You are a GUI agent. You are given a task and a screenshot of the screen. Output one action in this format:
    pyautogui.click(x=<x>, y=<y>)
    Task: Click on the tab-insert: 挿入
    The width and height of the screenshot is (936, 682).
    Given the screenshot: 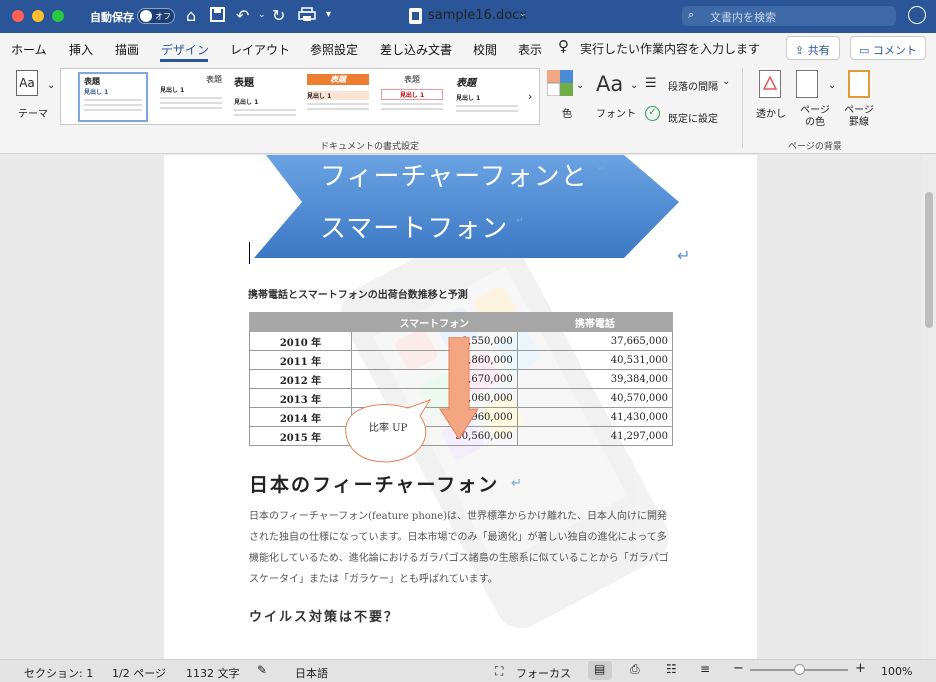 What is the action you would take?
    pyautogui.click(x=81, y=49)
    